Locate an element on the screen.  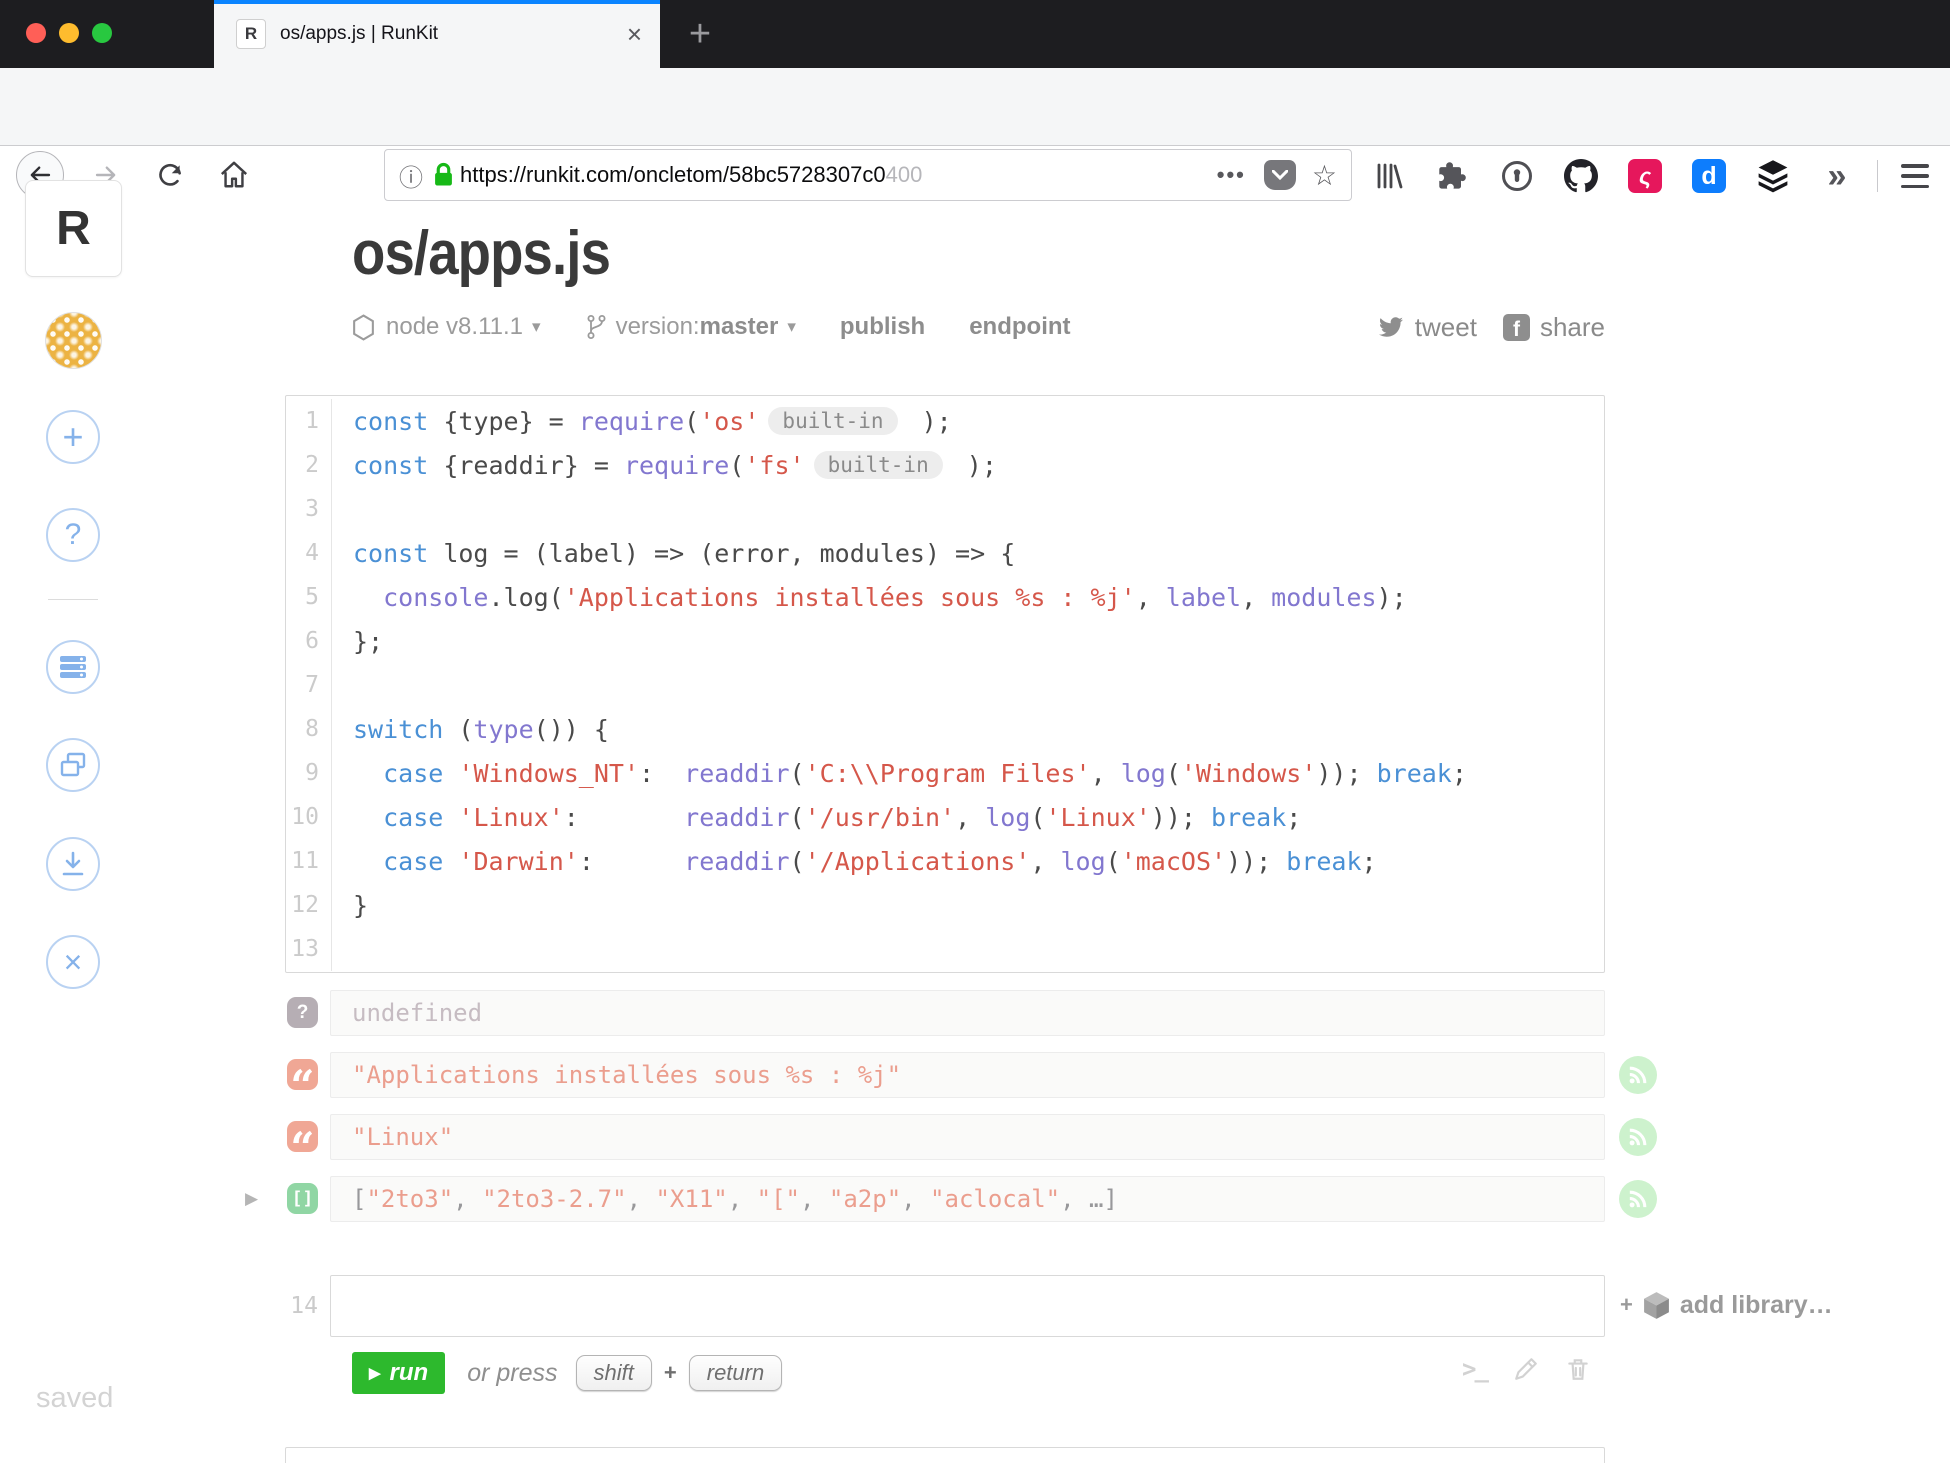
environment-button is located at coordinates (73, 667).